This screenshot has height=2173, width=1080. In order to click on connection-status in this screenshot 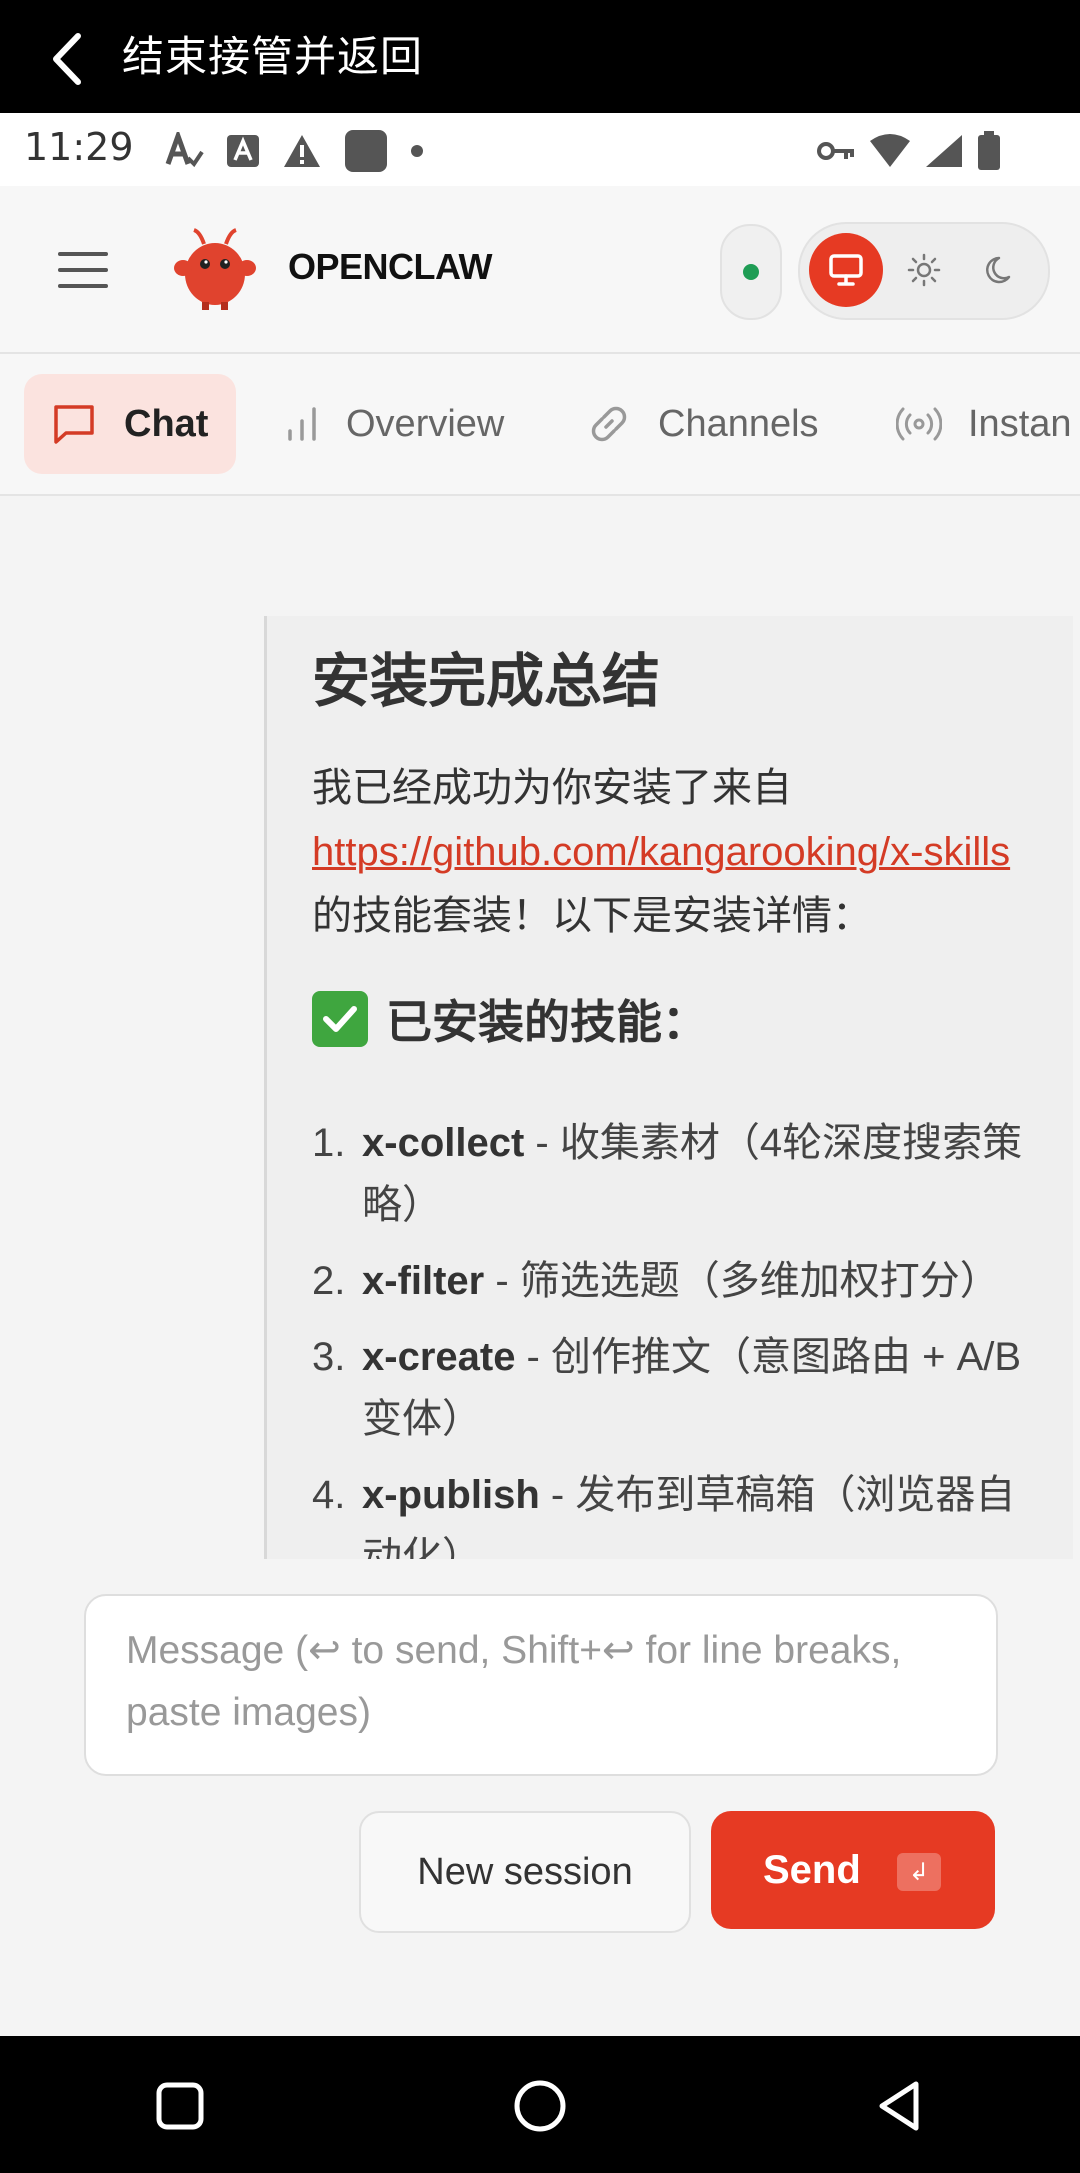, I will do `click(751, 272)`.